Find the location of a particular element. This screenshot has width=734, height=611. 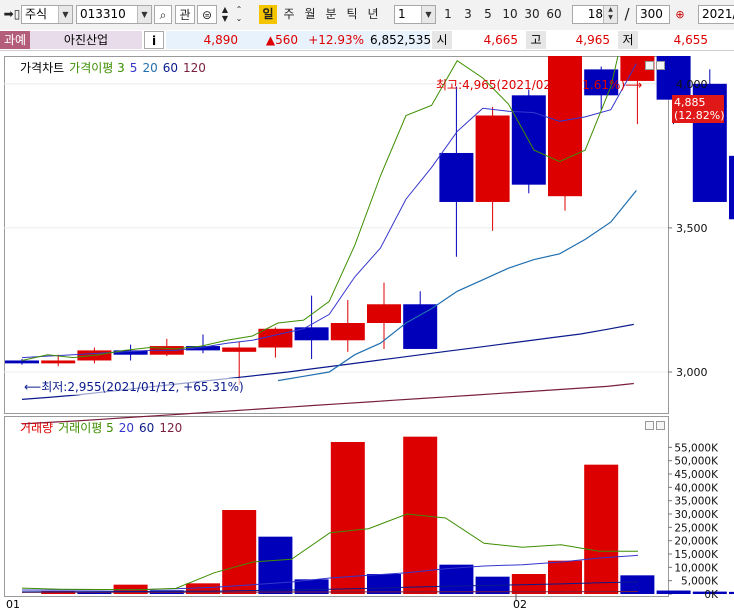

interval-1-button: 1 is located at coordinates (448, 14).